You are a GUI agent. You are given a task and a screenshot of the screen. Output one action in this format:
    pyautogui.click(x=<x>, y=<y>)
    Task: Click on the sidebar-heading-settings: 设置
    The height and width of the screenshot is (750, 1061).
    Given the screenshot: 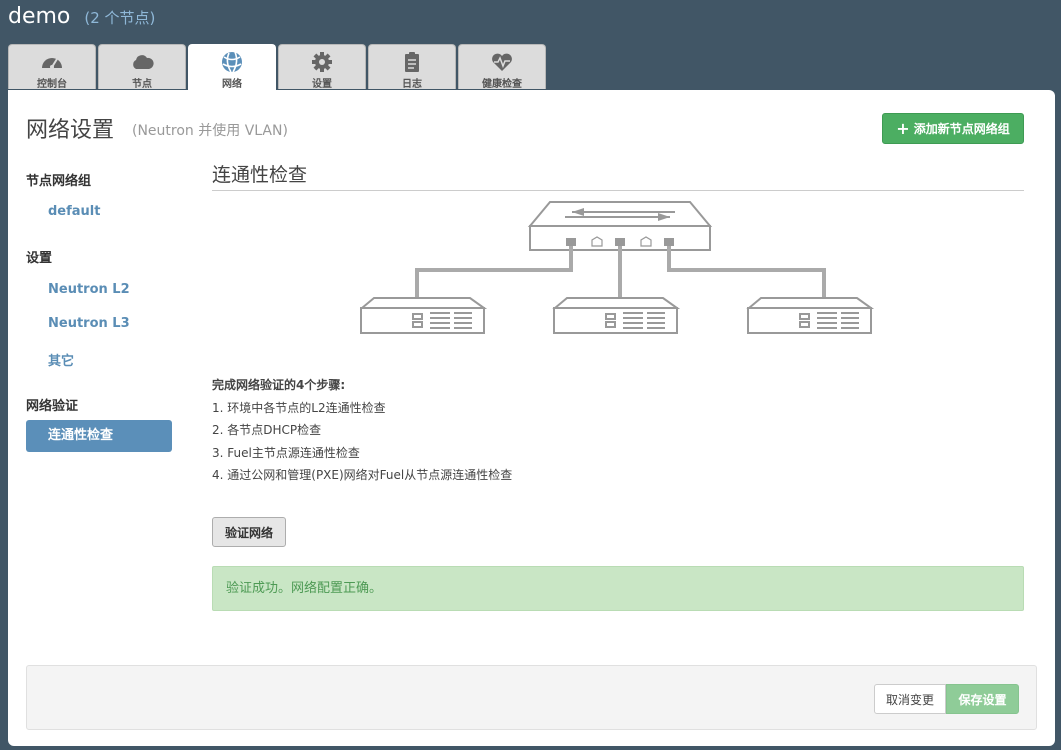 What is the action you would take?
    pyautogui.click(x=39, y=258)
    